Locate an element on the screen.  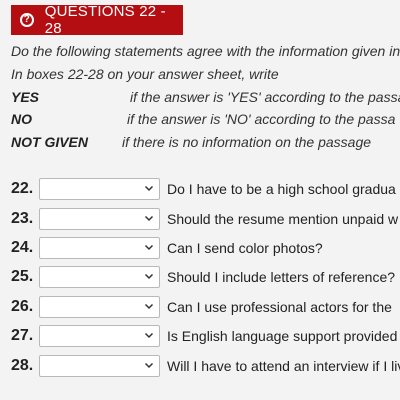
question-text: Do I have to be a high school gradua is located at coordinates (281, 189).